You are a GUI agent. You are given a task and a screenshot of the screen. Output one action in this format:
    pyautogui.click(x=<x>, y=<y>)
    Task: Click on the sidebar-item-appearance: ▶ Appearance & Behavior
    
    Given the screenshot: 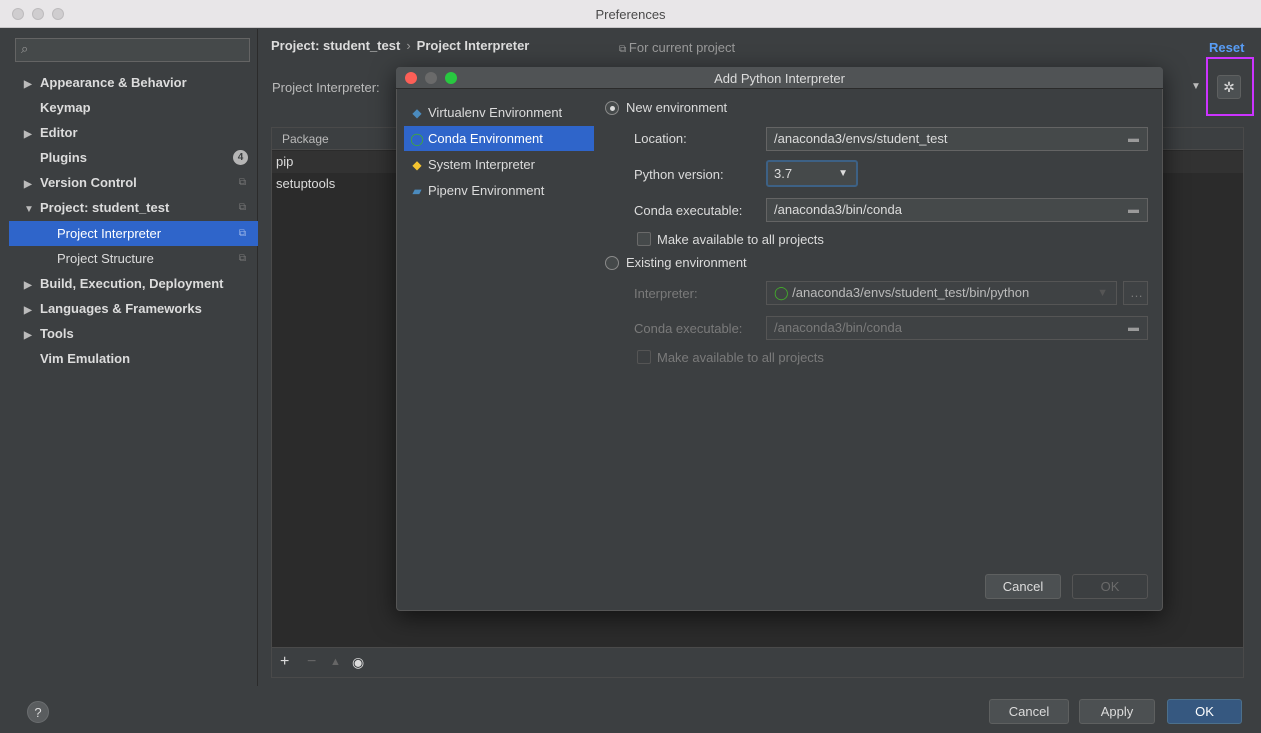 What is the action you would take?
    pyautogui.click(x=129, y=82)
    